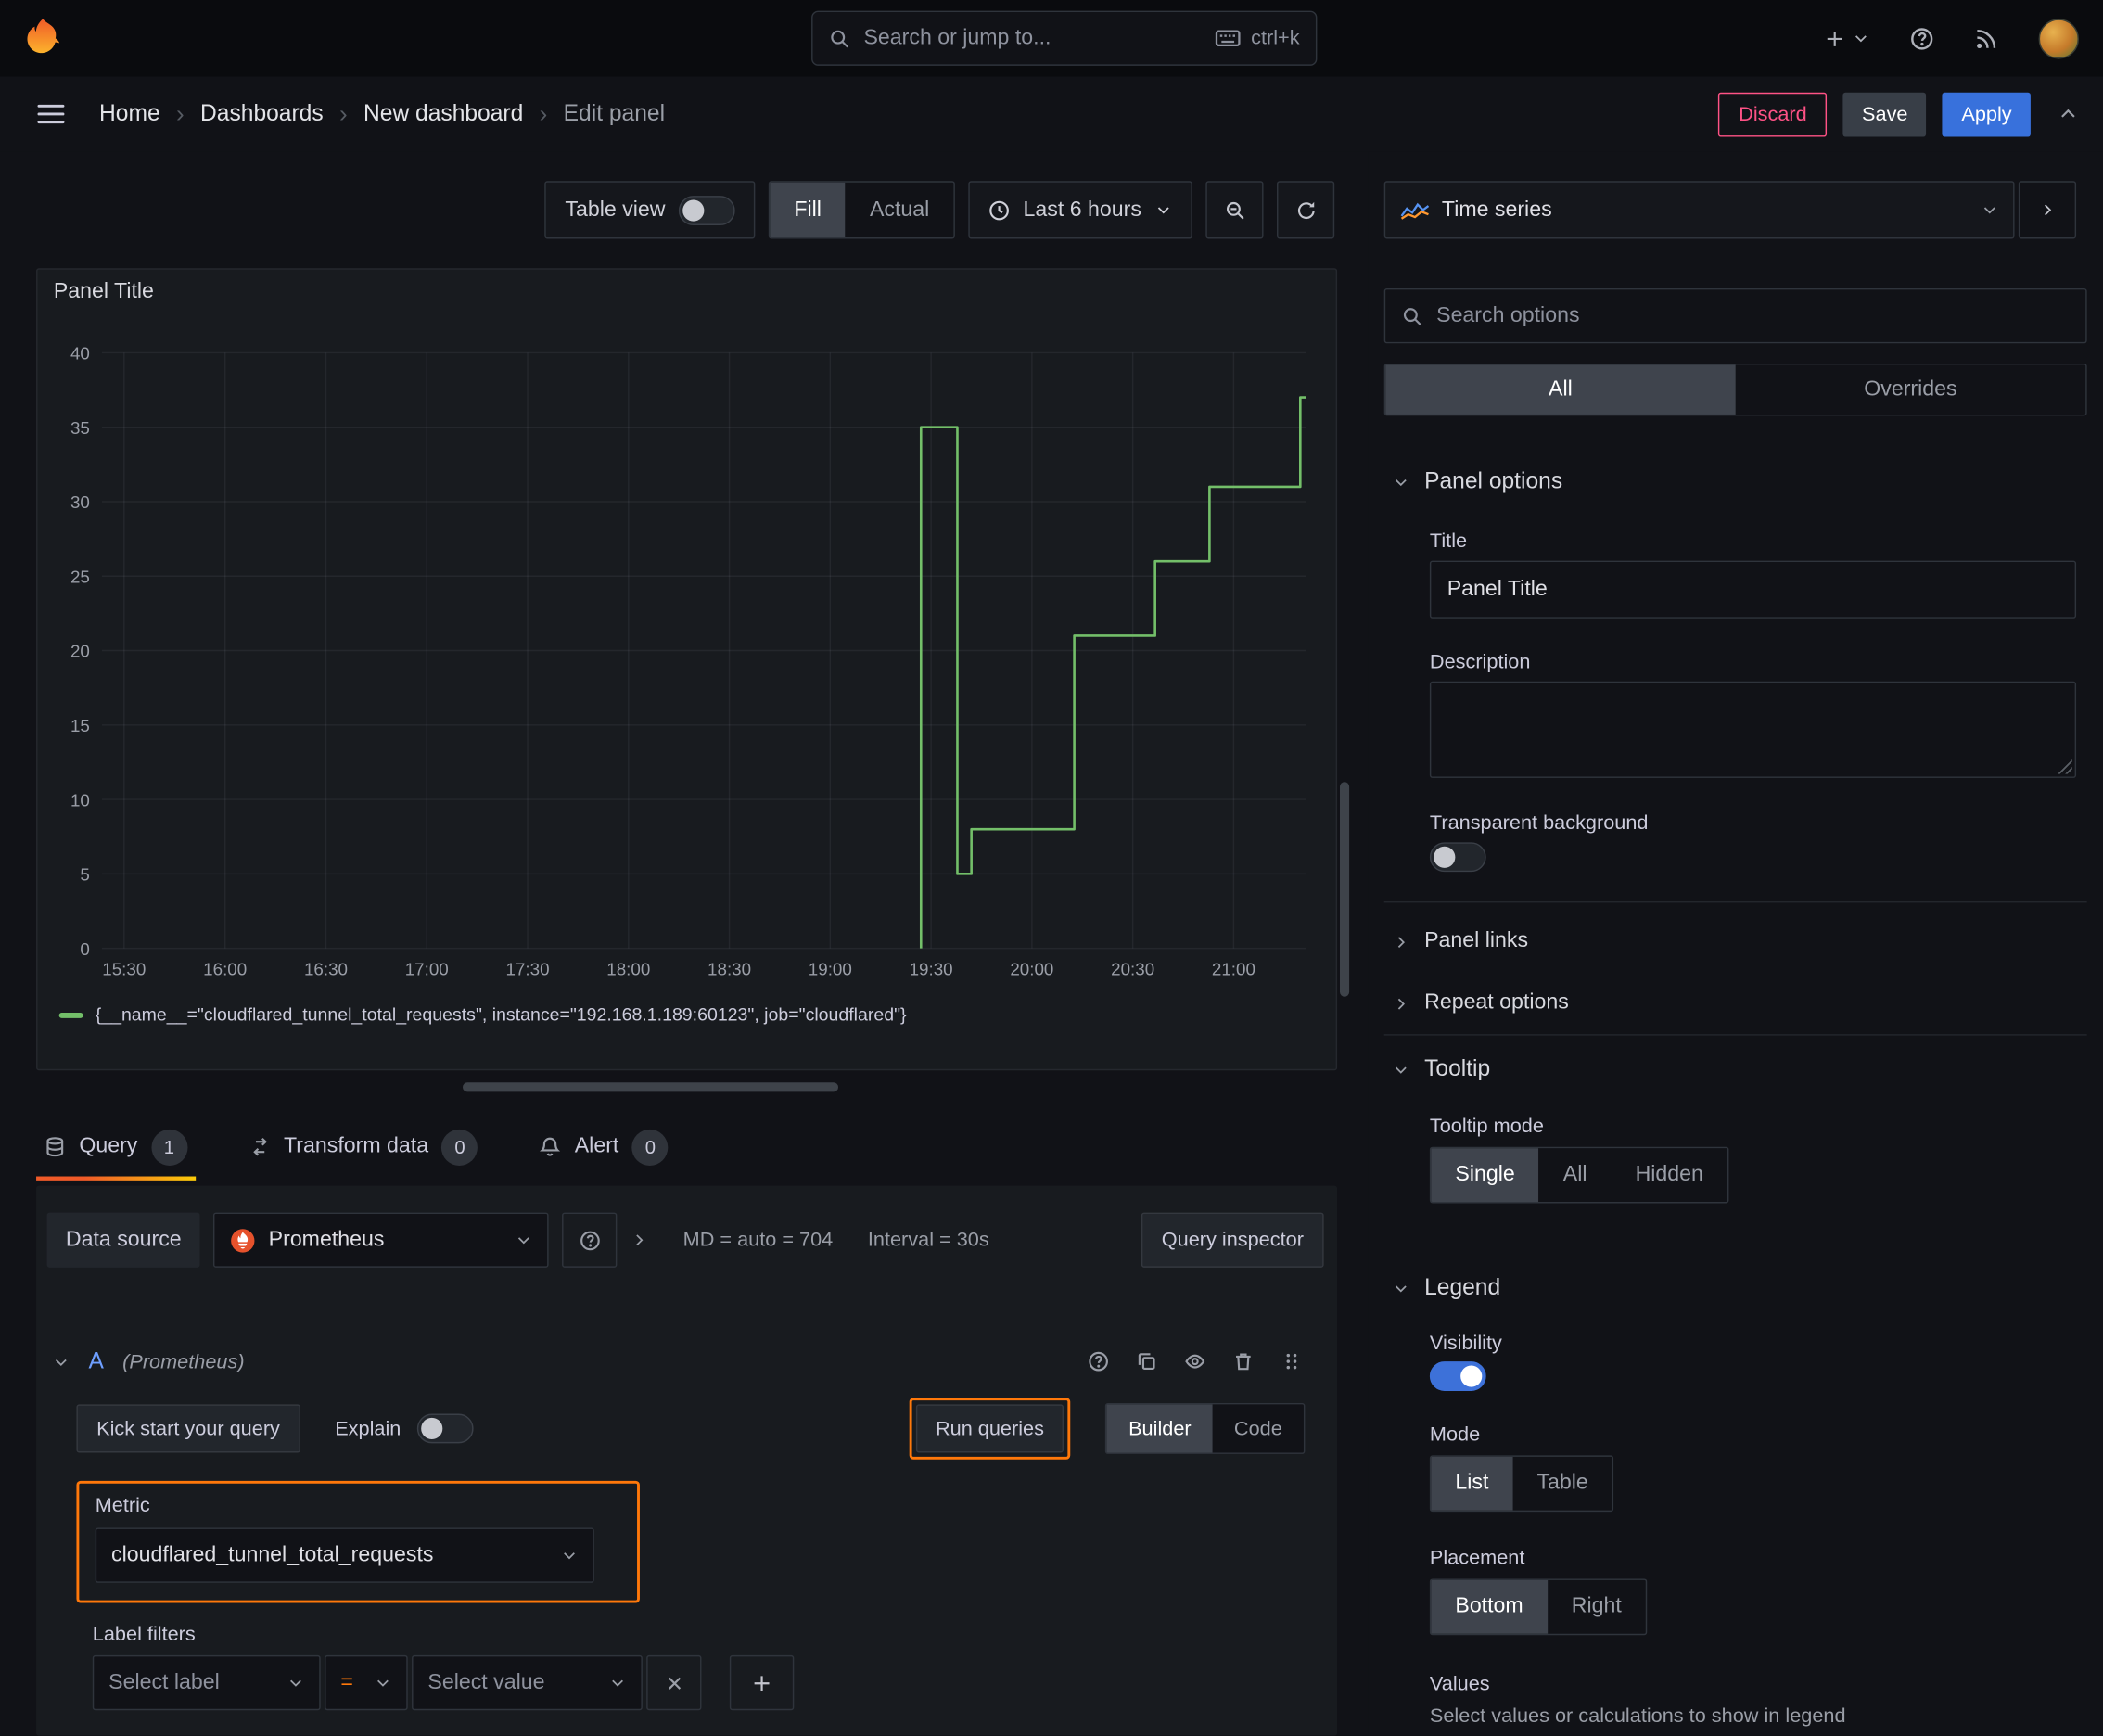  What do you see at coordinates (1163, 210) in the screenshot?
I see `chevron-down-icon` at bounding box center [1163, 210].